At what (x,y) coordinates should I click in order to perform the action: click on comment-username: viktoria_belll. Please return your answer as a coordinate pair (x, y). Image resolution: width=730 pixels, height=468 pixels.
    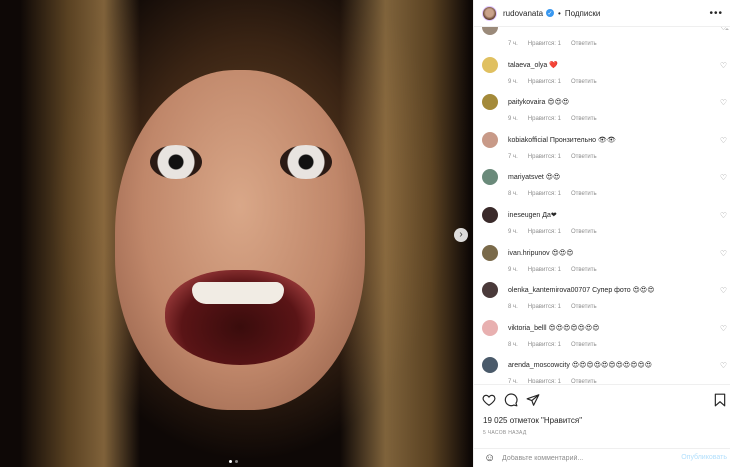
    Looking at the image, I should click on (527, 328).